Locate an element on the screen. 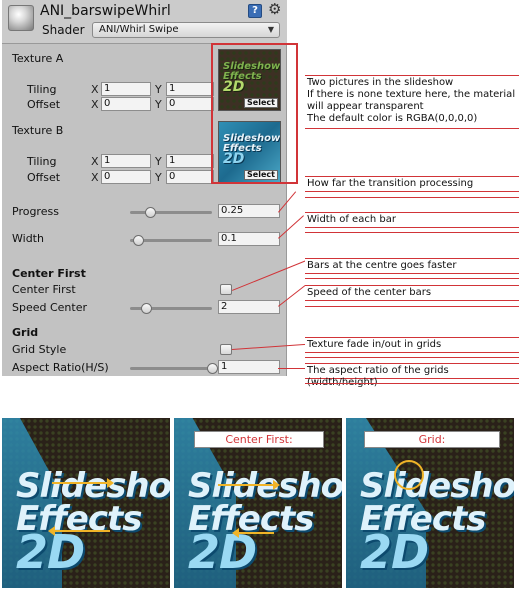 This screenshot has height=589, width=520. note-aspect-underline is located at coordinates (412, 383).